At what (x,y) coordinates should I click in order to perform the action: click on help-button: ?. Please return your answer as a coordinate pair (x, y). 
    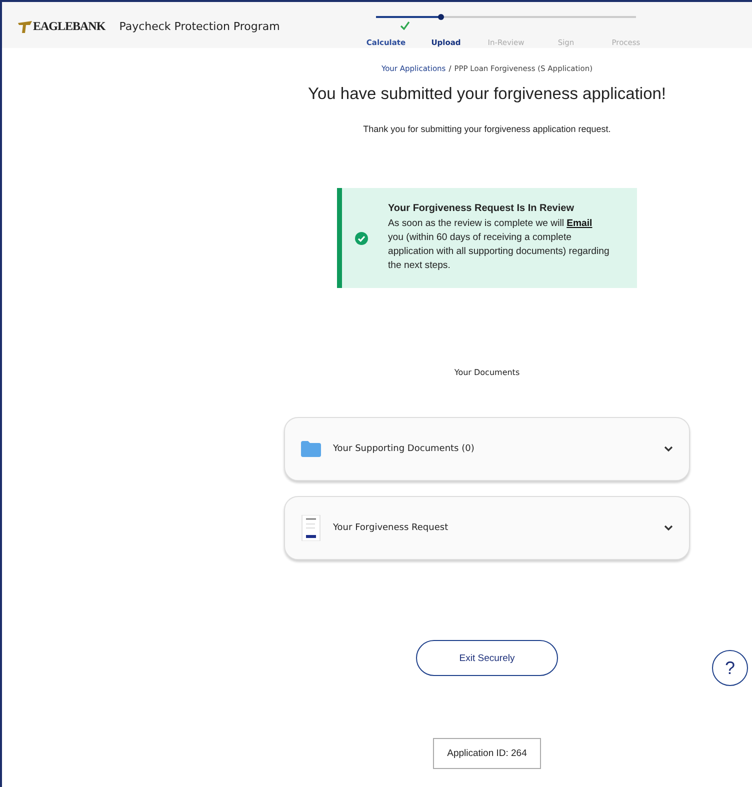
    Looking at the image, I should click on (730, 668).